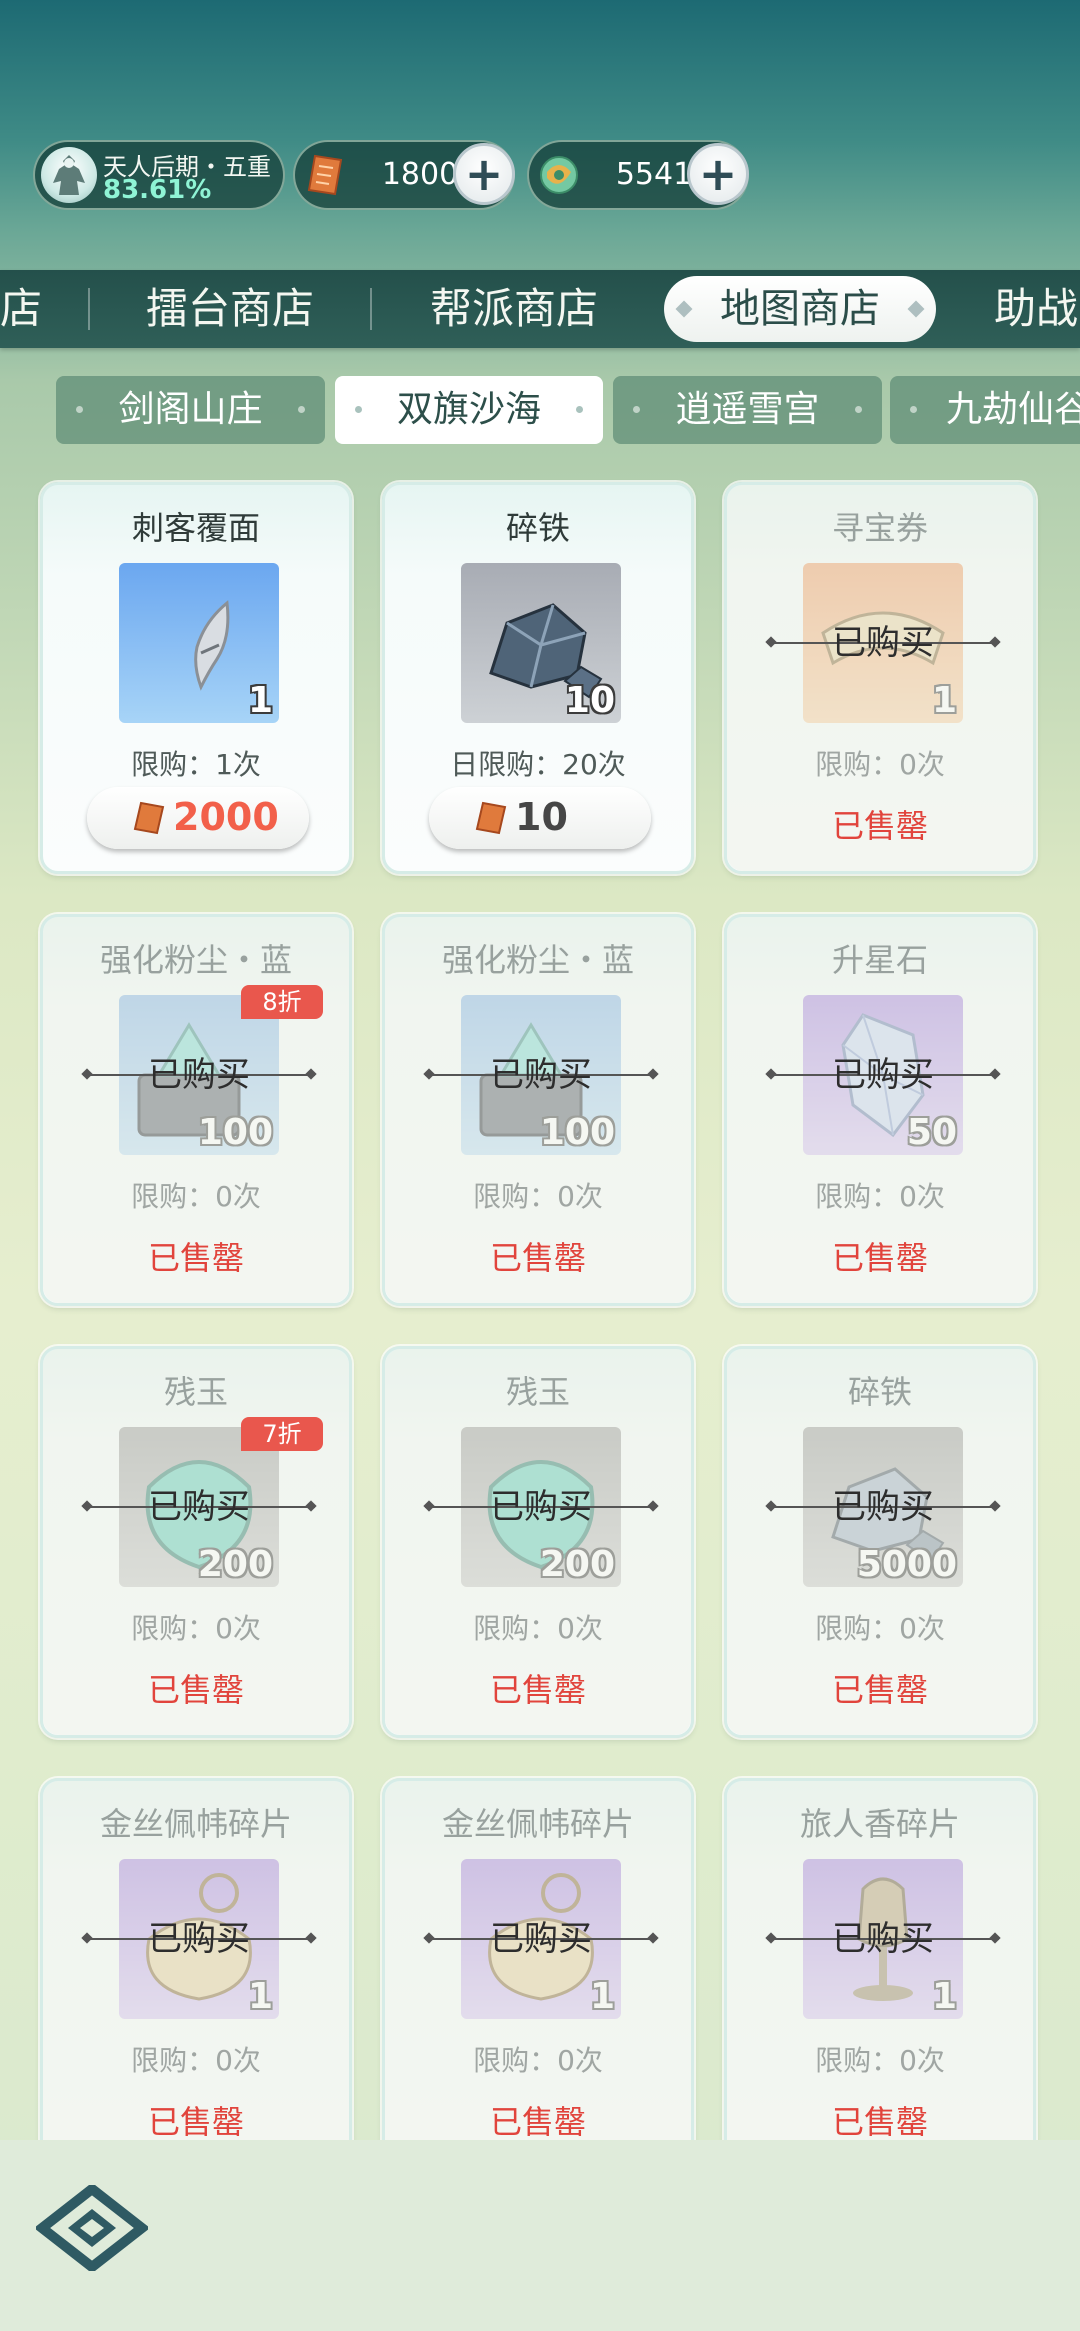  Describe the element at coordinates (92, 2228) in the screenshot. I see `home-icon` at that location.